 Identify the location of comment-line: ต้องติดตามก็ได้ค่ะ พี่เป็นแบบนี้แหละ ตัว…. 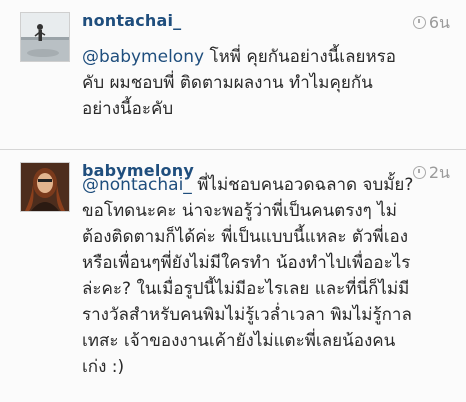
(245, 237).